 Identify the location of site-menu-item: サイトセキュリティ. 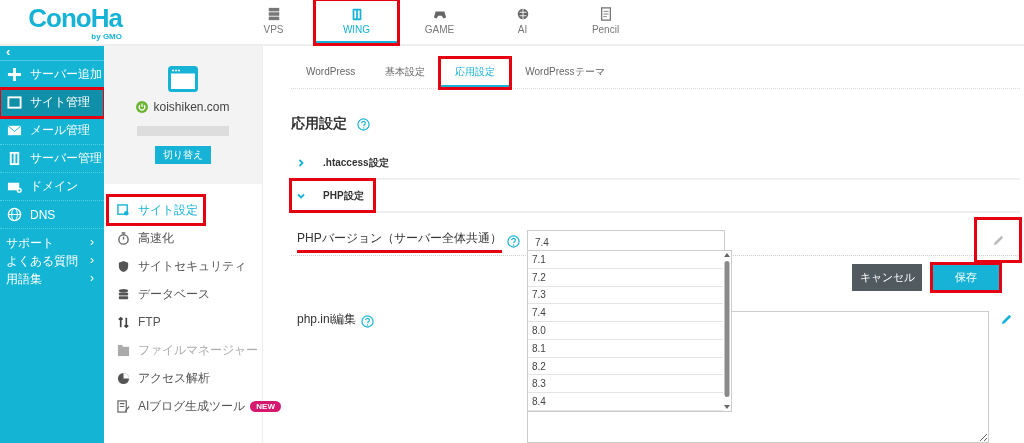
(180, 266).